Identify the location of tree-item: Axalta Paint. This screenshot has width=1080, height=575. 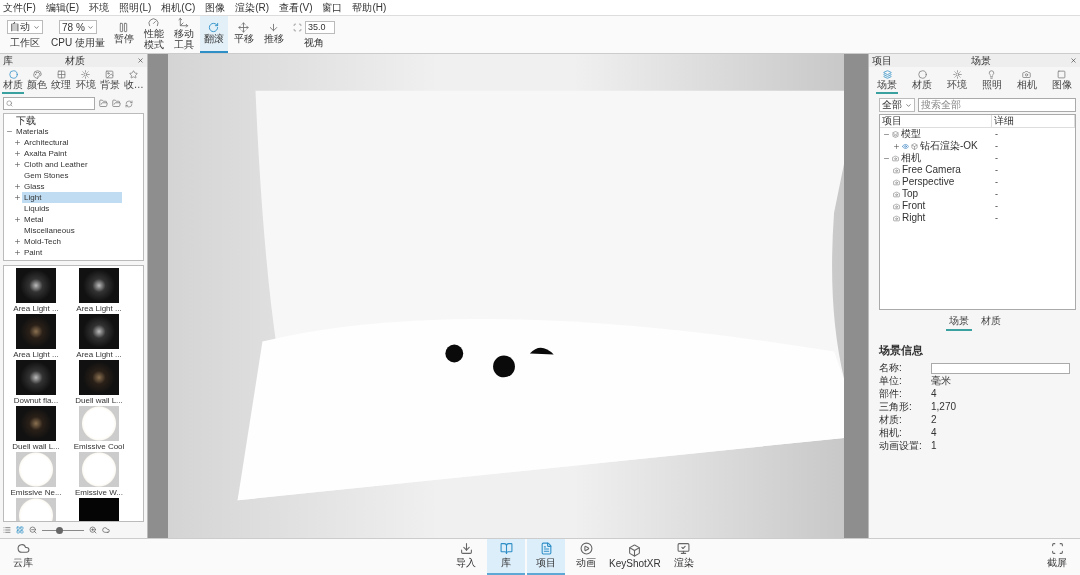
(45, 153).